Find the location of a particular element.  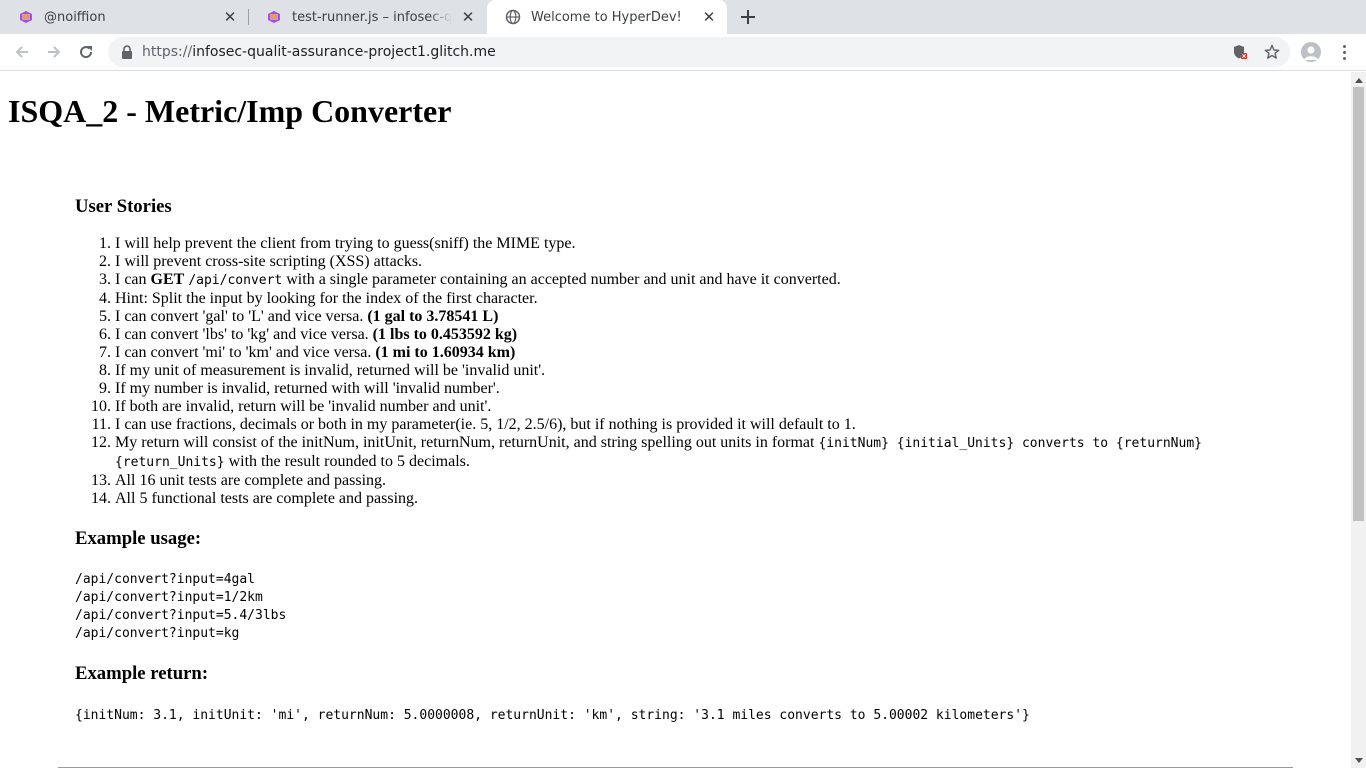

tab-test-runner: test-runner.js – infosec-quality ✕ is located at coordinates (367, 17).